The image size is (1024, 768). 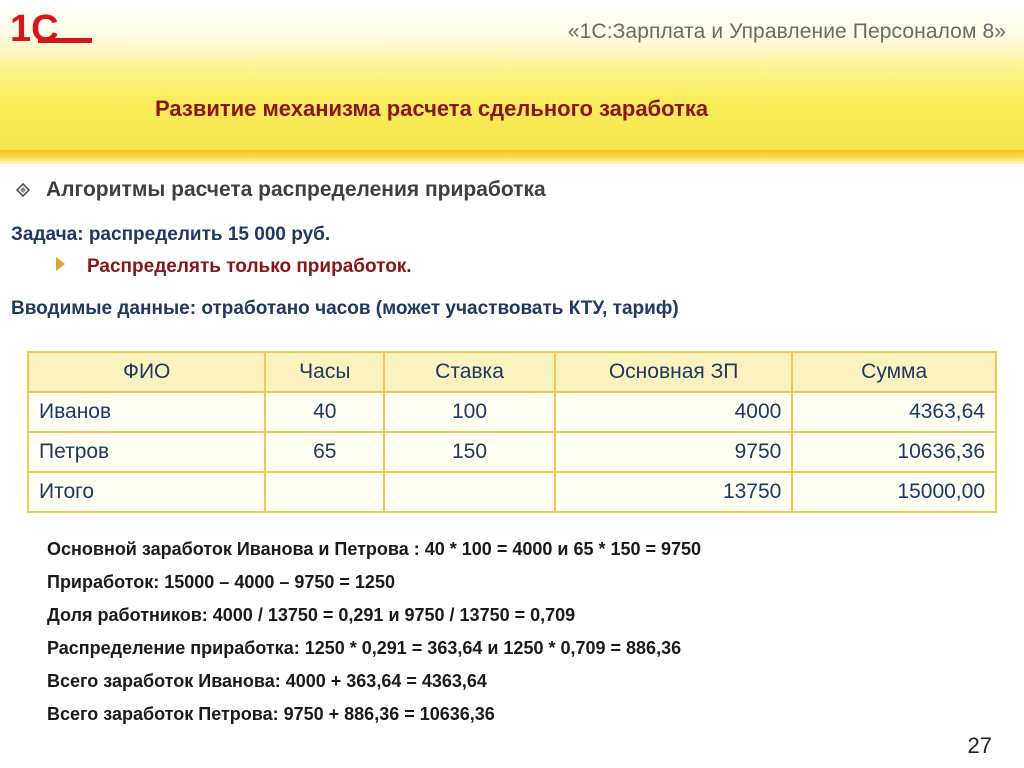 What do you see at coordinates (673, 372) in the screenshot?
I see `column-header-base-salary: Основная ЗП` at bounding box center [673, 372].